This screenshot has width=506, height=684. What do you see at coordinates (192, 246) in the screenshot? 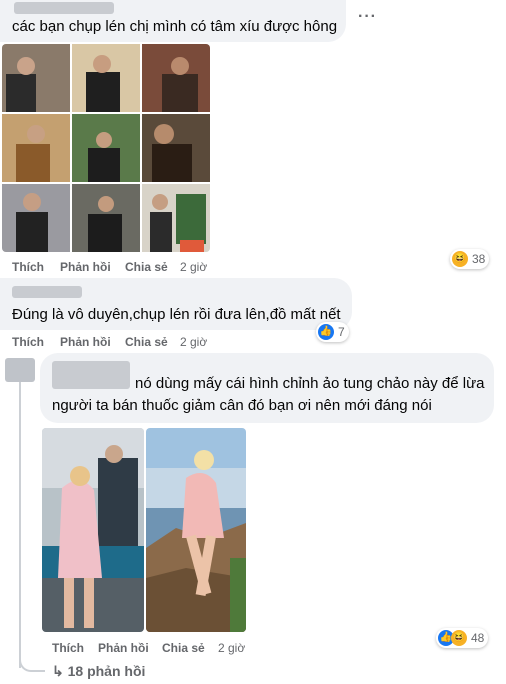
I see `photo-pot` at bounding box center [192, 246].